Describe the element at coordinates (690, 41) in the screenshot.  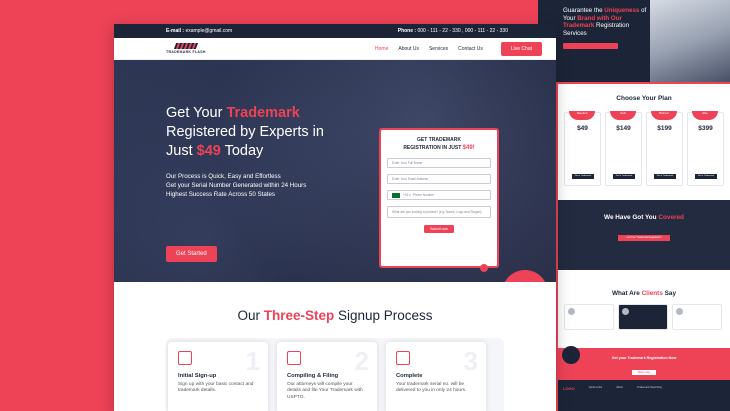
I see `office-photo` at that location.